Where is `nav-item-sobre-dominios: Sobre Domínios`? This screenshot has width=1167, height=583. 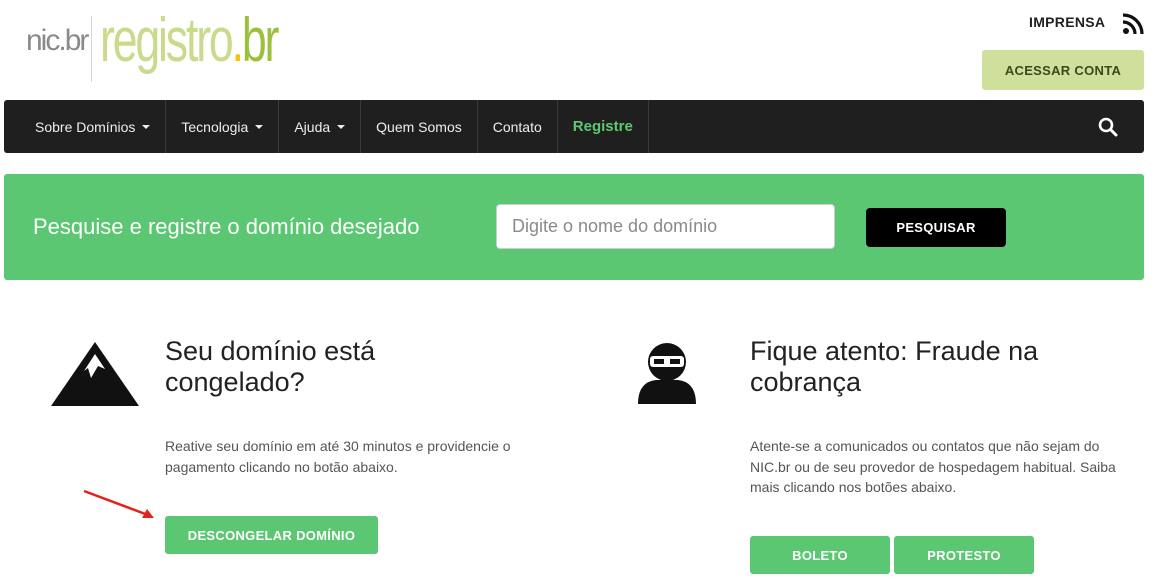 nav-item-sobre-dominios: Sobre Domínios is located at coordinates (85, 126).